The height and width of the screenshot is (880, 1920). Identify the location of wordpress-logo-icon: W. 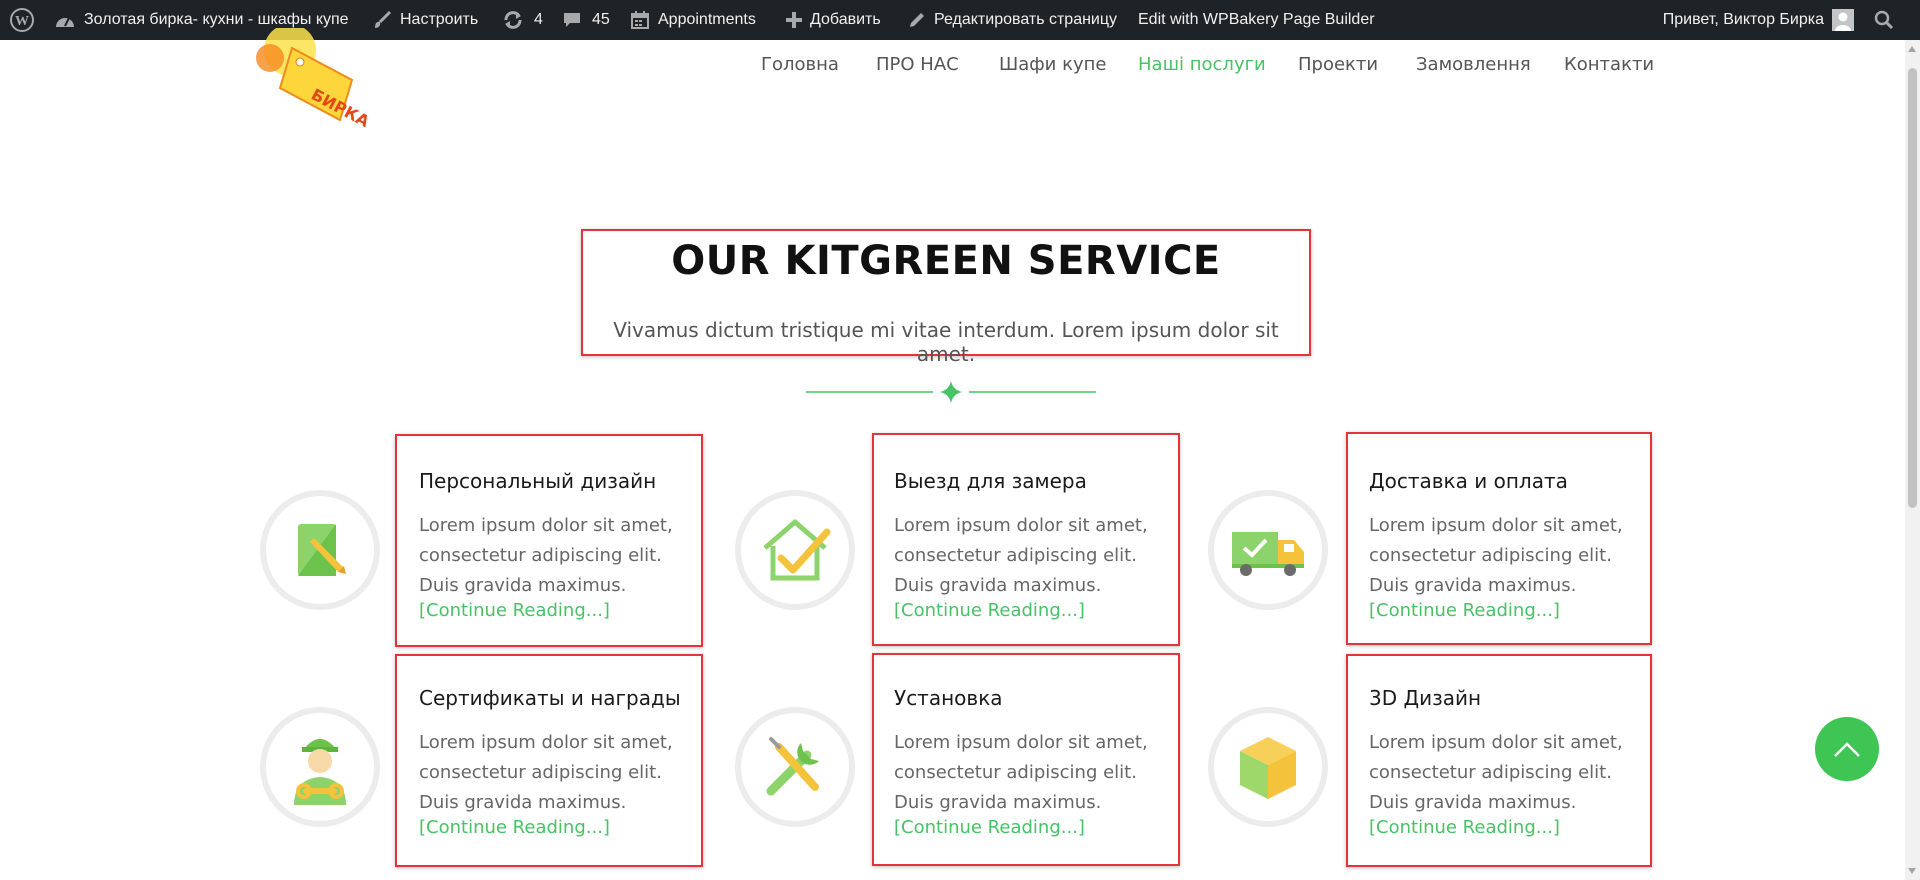
(22, 20).